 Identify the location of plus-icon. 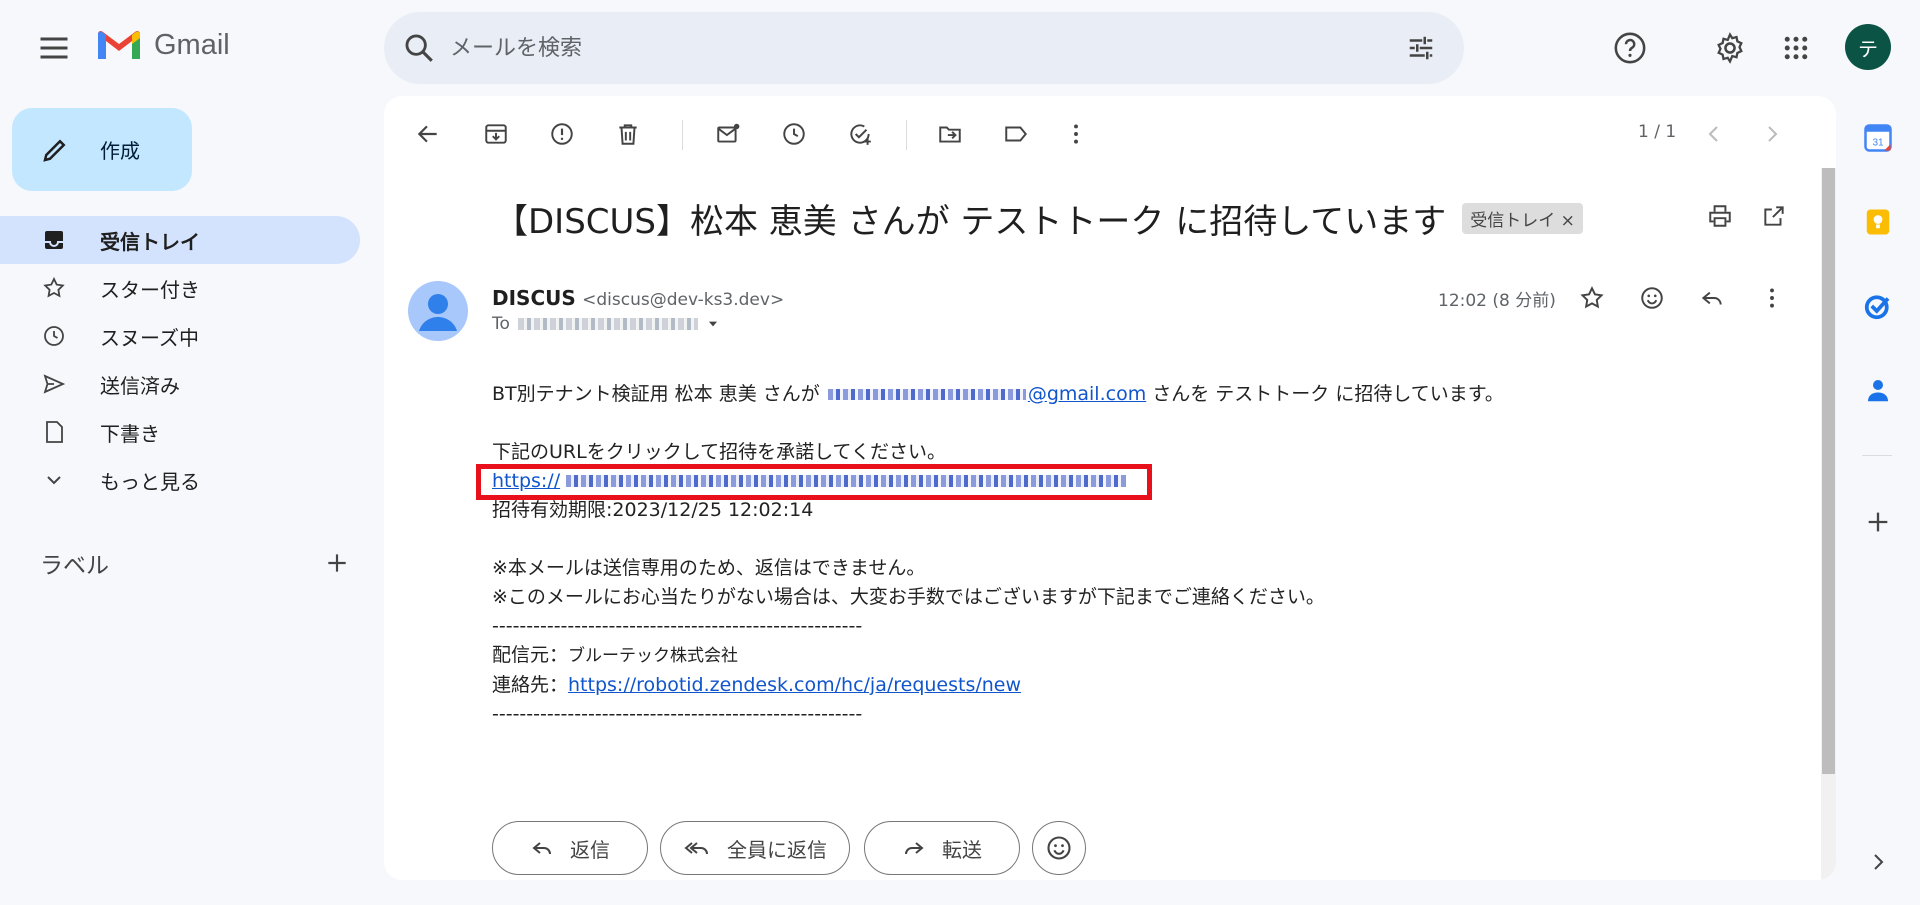
(1878, 522).